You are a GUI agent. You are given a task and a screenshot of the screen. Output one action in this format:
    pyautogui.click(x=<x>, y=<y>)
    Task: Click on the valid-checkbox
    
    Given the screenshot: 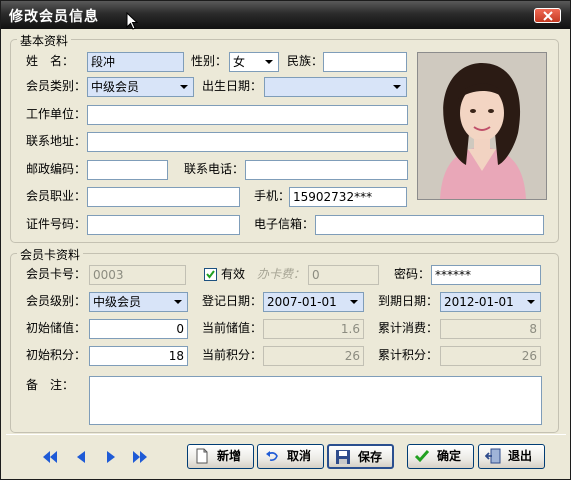 What is the action you would take?
    pyautogui.click(x=210, y=274)
    